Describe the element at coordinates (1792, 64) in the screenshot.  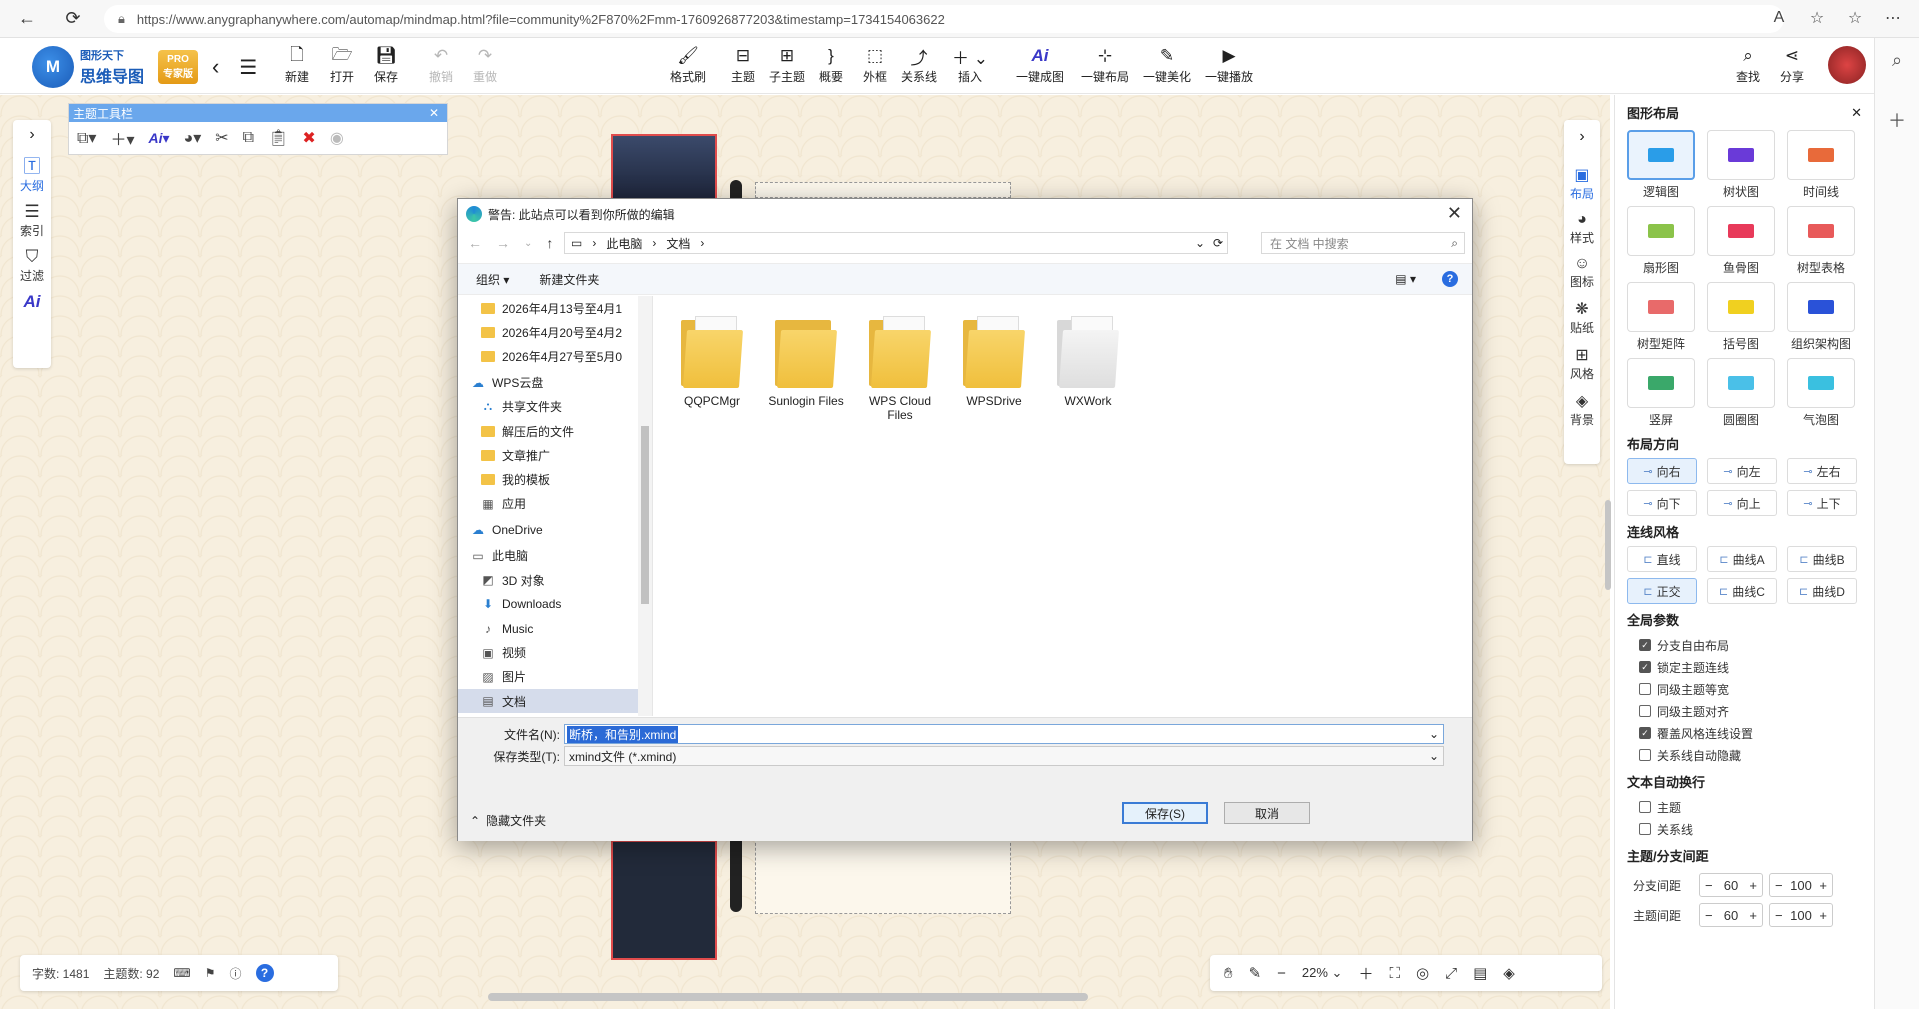
I see `share-button: ⋖ 分享` at that location.